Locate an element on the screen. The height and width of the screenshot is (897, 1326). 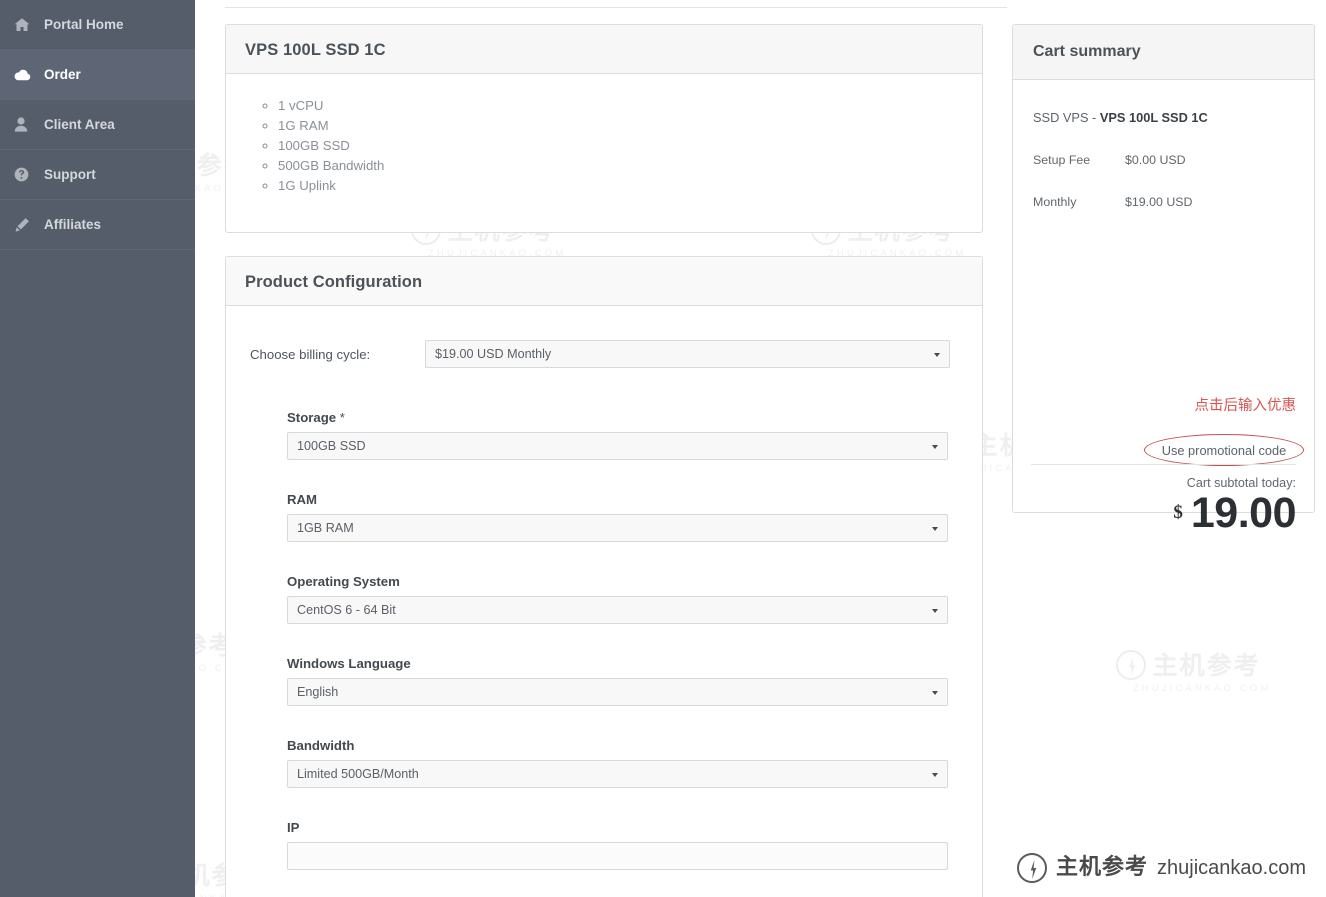
cart-product-line: SSD VPS - VPS 100L SSD 1C is located at coordinates (1163, 117).